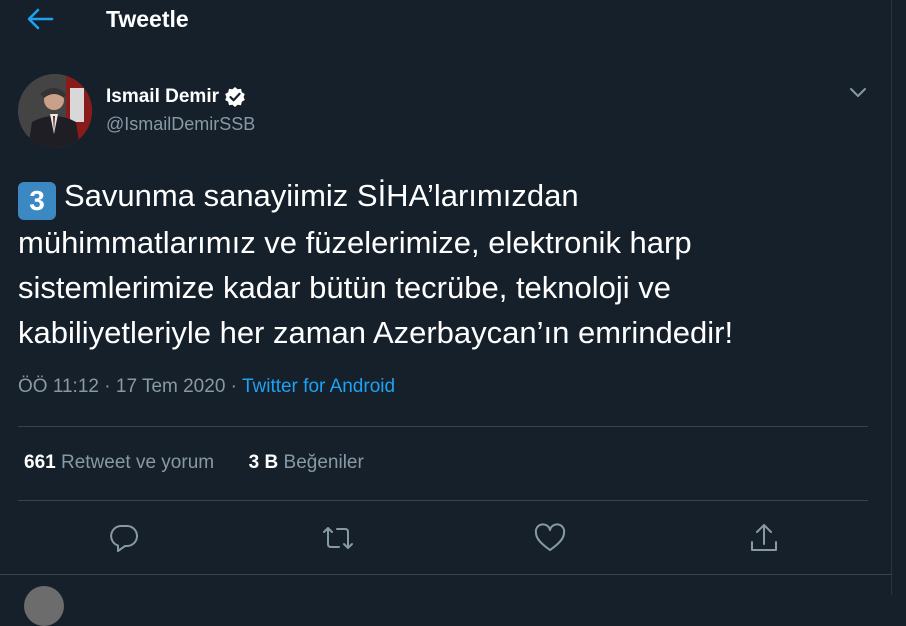 The image size is (906, 626). Describe the element at coordinates (40, 19) in the screenshot. I see `arrow-left-icon` at that location.